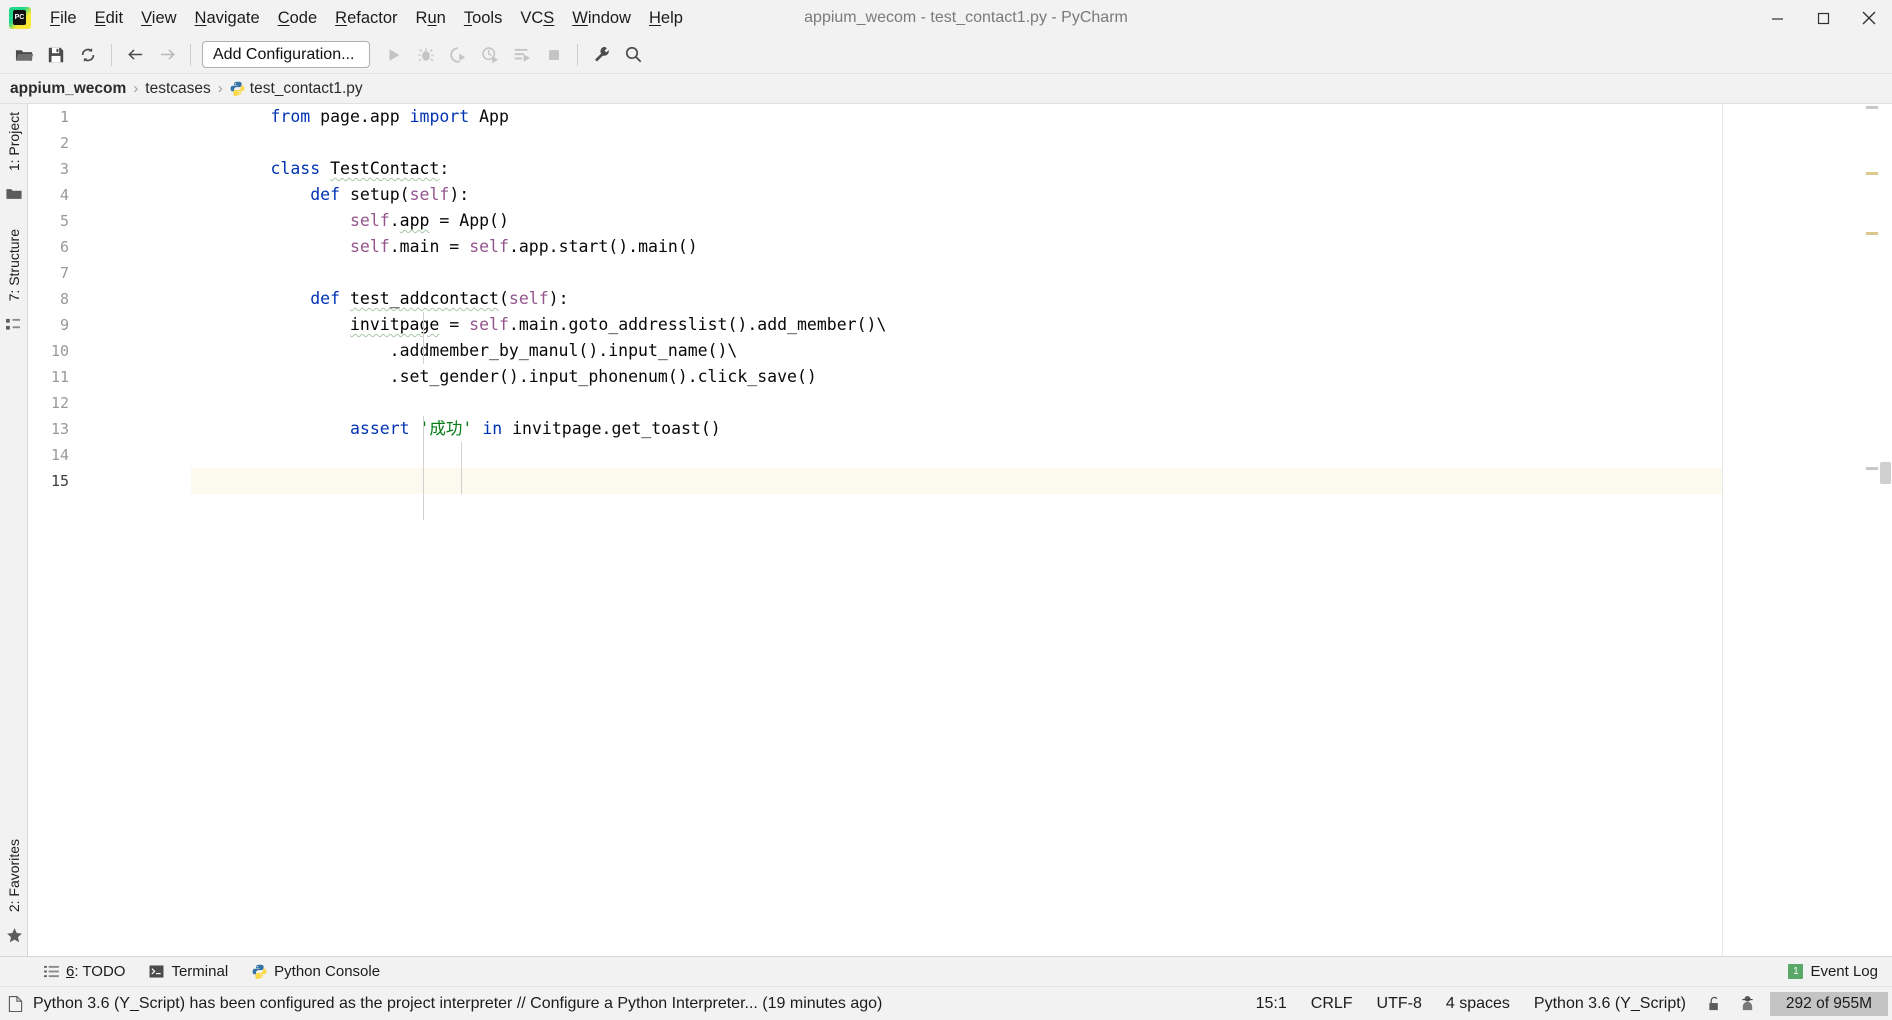  I want to click on menu-help: Help, so click(666, 18).